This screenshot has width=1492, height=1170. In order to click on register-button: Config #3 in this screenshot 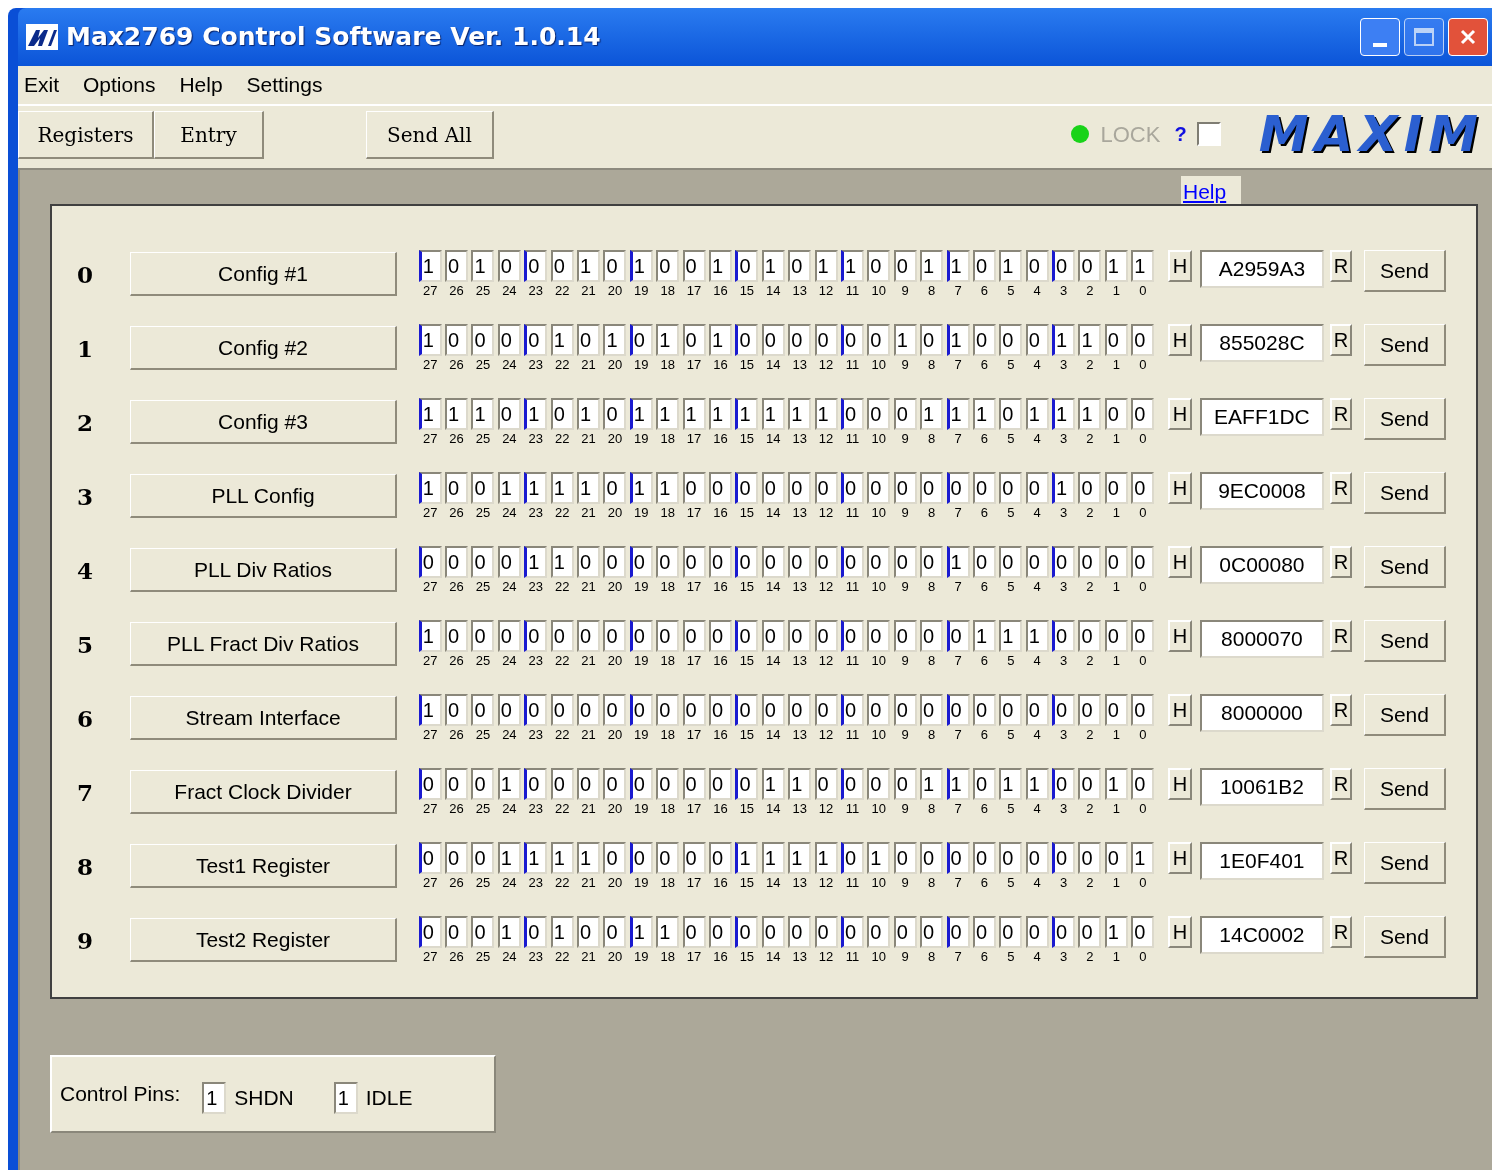, I will do `click(263, 422)`.